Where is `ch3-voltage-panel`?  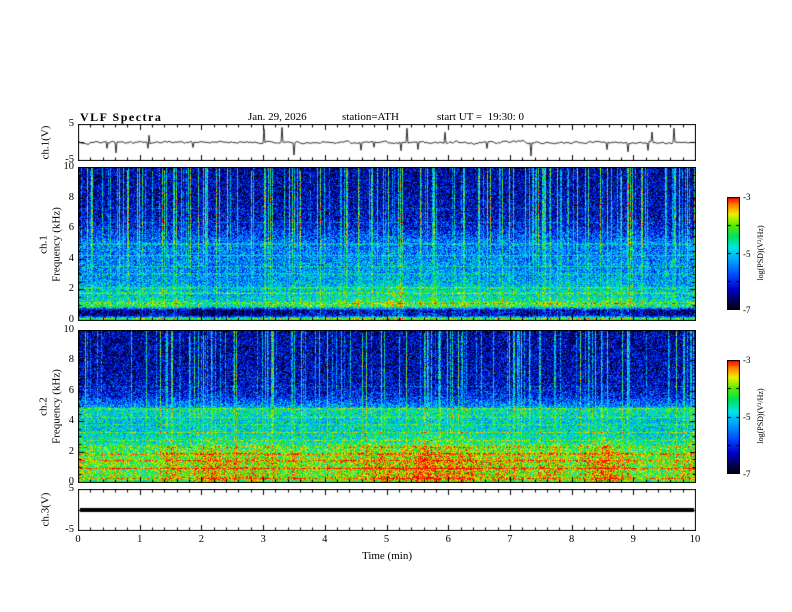
ch3-voltage-panel is located at coordinates (387, 510).